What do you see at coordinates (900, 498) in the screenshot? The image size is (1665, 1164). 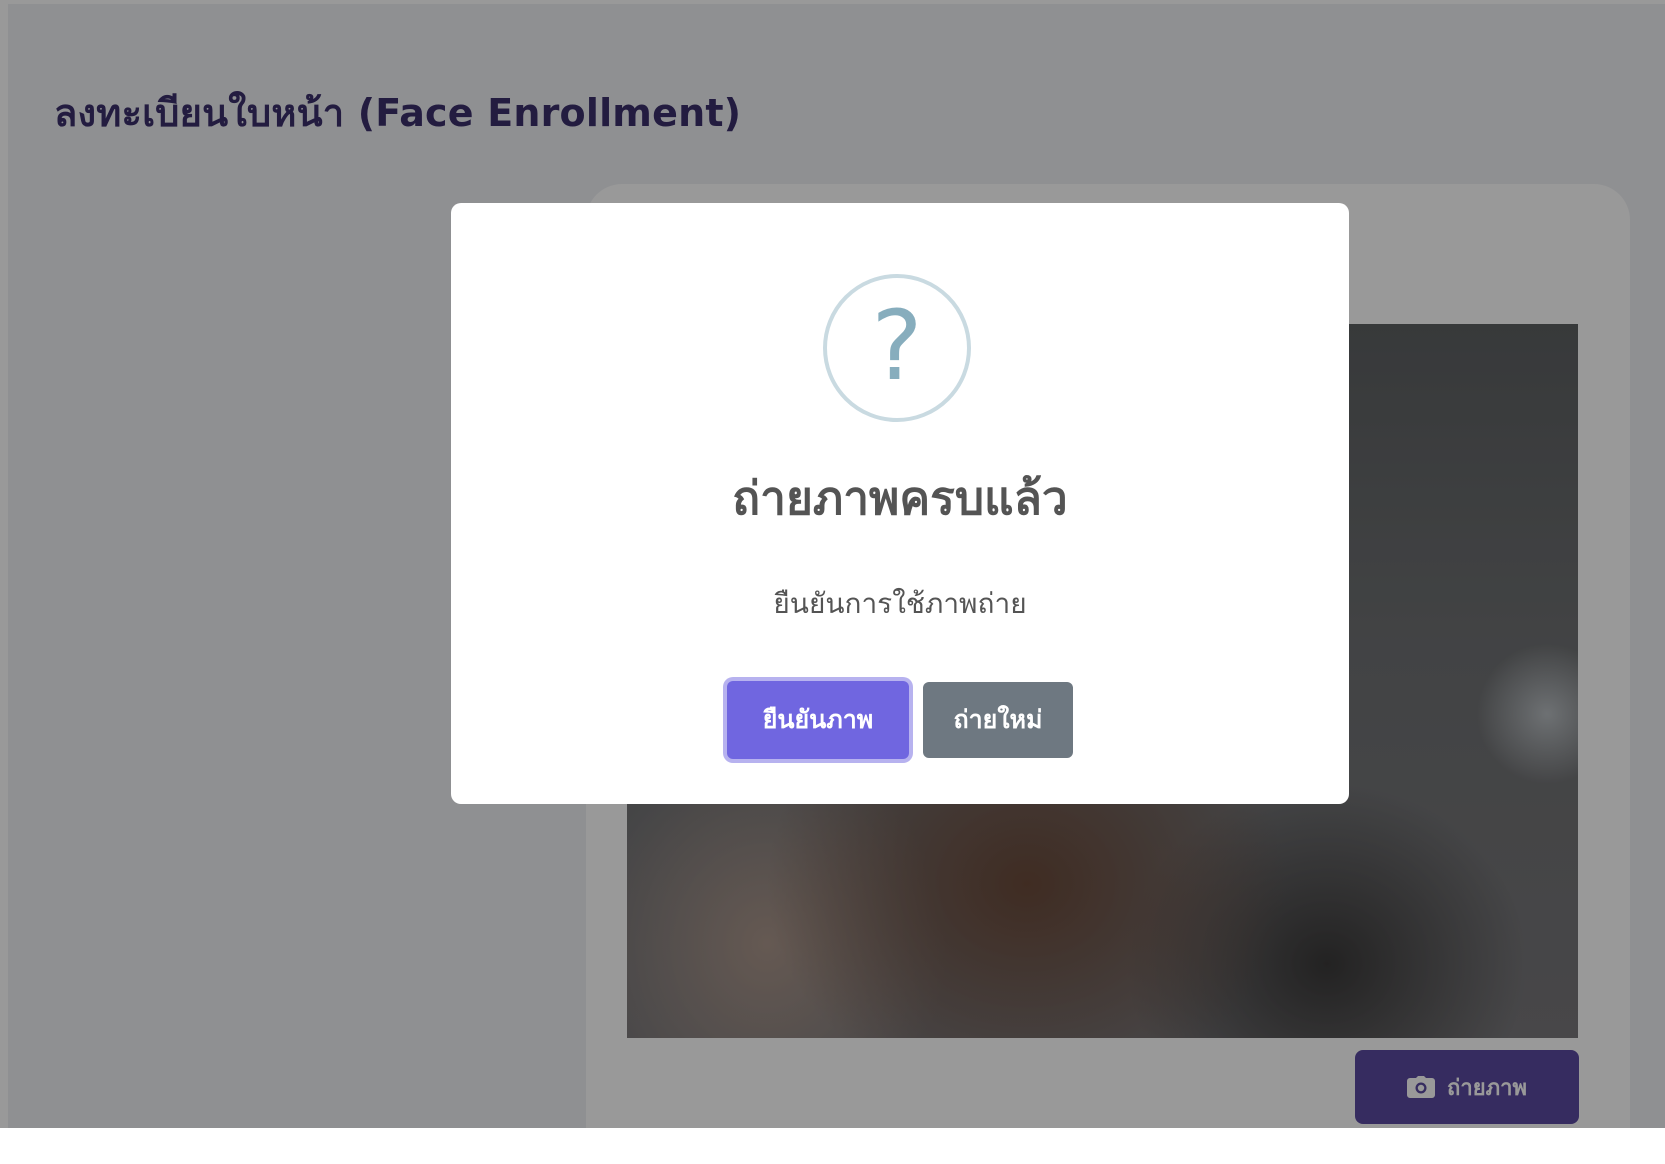 I see `dialog-title: ถ่ายภาพครบแล้ว` at bounding box center [900, 498].